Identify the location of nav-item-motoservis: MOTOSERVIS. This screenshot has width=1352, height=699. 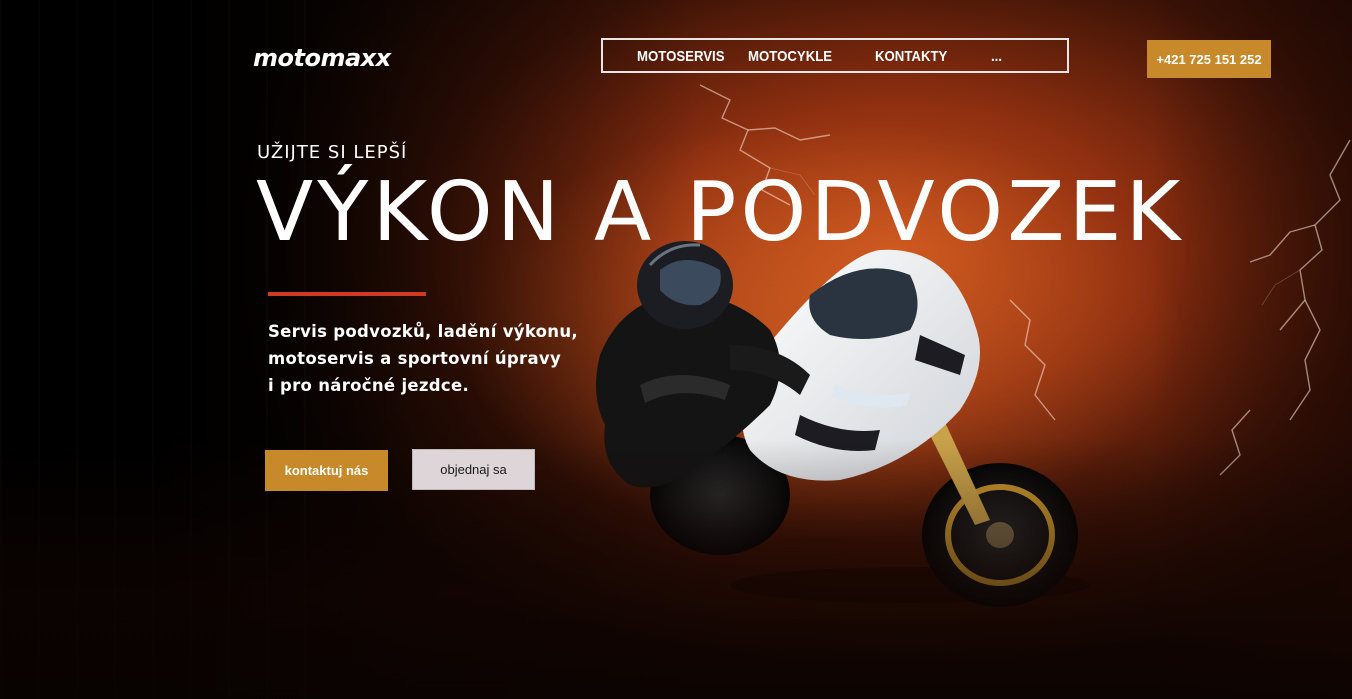
(681, 56).